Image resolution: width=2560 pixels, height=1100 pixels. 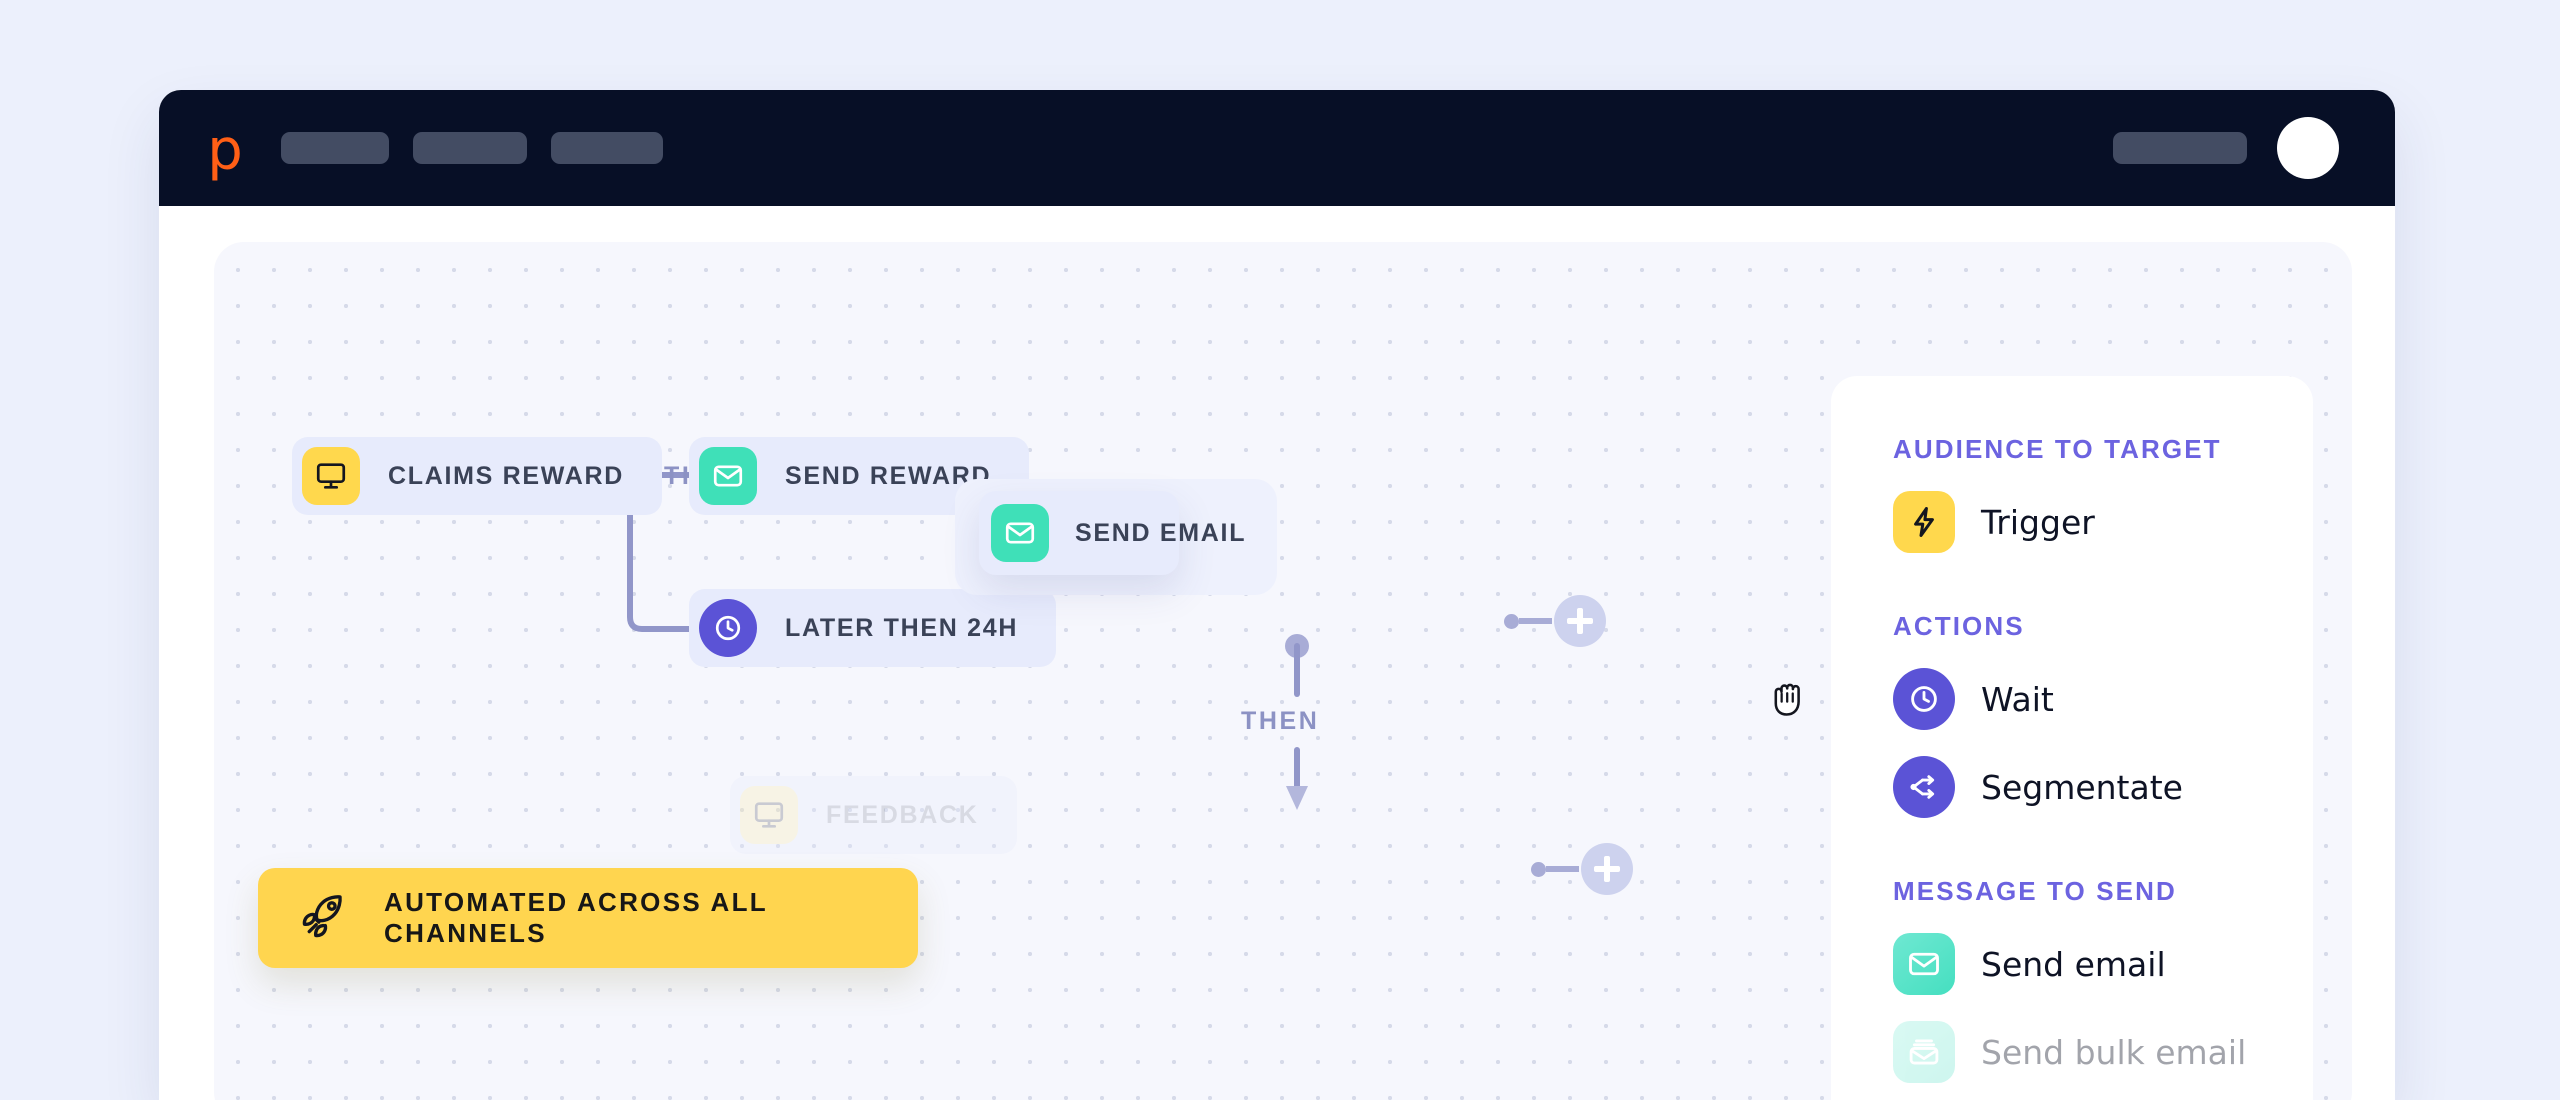 I want to click on rocket-icon, so click(x=324, y=918).